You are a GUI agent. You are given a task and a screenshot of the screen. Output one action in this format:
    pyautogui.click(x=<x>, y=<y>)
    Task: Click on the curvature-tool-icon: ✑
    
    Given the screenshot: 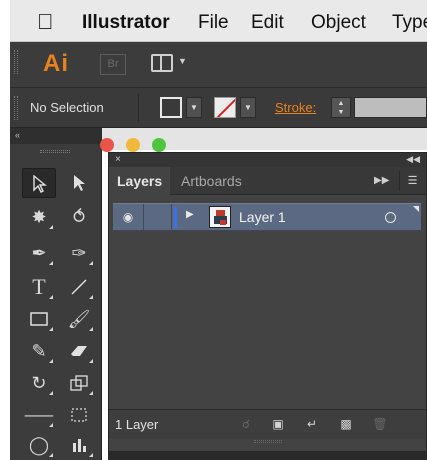 What is the action you would take?
    pyautogui.click(x=79, y=253)
    